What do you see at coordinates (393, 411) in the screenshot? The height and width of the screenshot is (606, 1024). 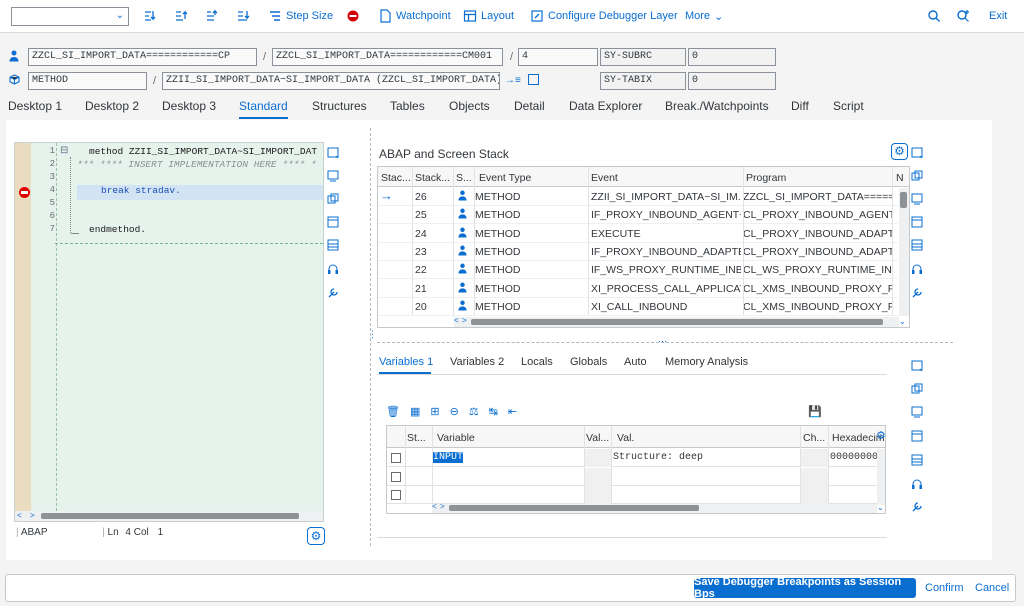 I see `delete-icon: 🗑` at bounding box center [393, 411].